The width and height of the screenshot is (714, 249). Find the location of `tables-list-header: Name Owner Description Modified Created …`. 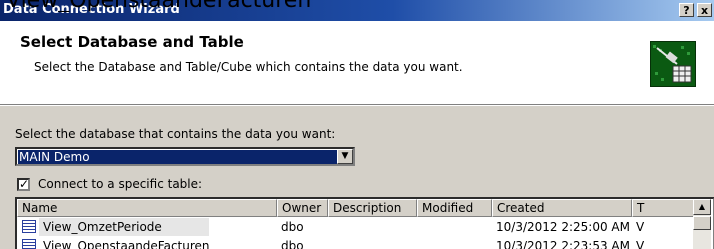

tables-list-header: Name Owner Description Modified Created … is located at coordinates (365, 208).